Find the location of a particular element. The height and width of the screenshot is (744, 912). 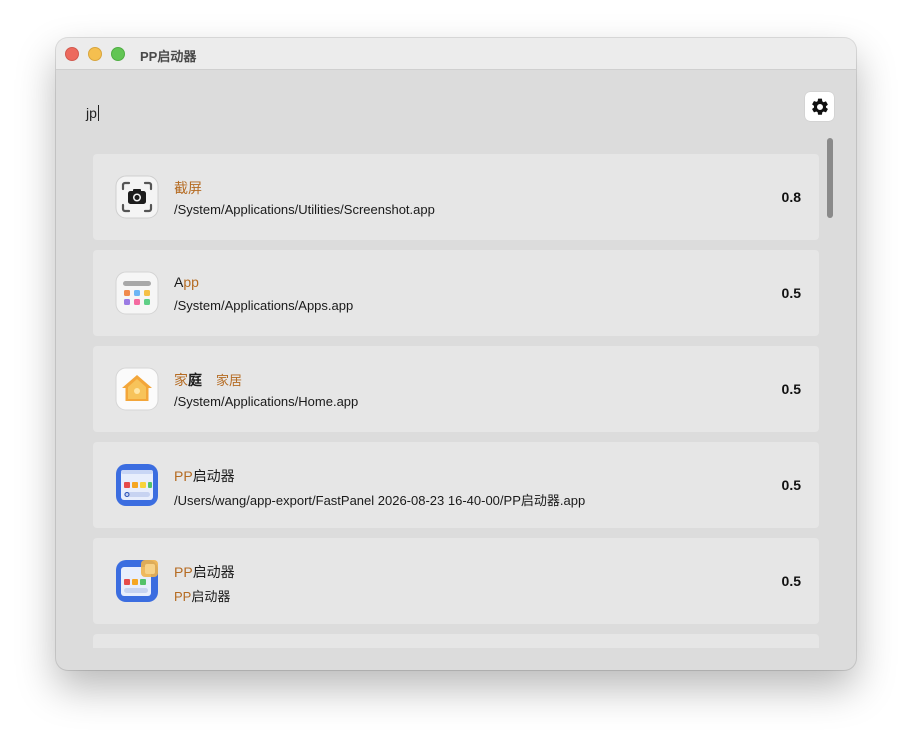

scrollbar-thumb is located at coordinates (830, 178).